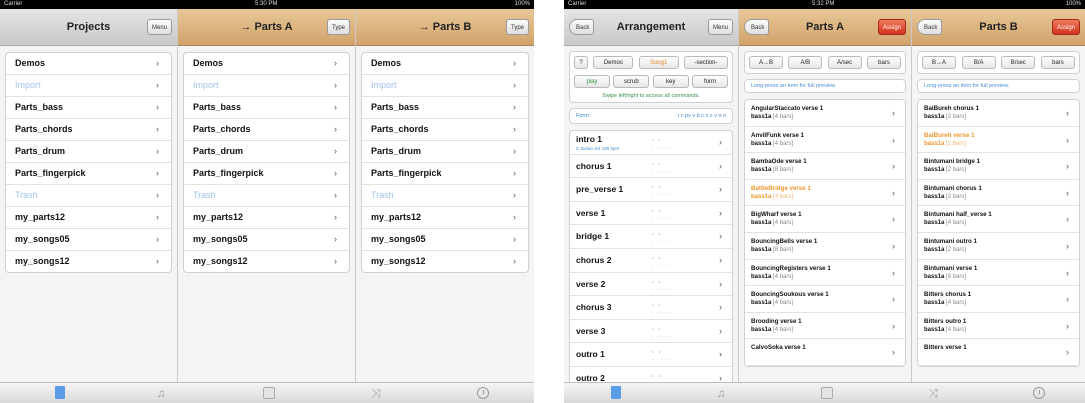 This screenshot has height=403, width=1085. What do you see at coordinates (998, 299) in the screenshot?
I see `part-row: Bitters chorus 1 bass1a [4 bars] ›` at bounding box center [998, 299].